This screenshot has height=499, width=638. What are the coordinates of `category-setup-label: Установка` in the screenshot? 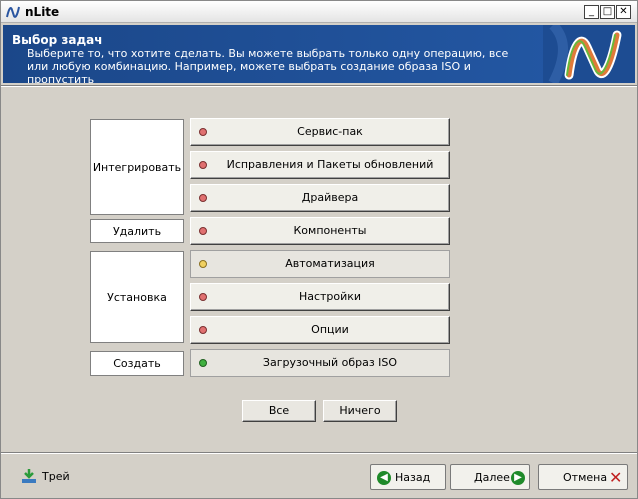 It's located at (137, 297).